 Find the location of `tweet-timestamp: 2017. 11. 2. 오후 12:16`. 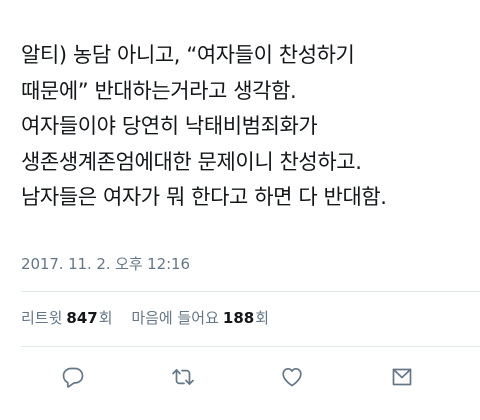

tweet-timestamp: 2017. 11. 2. 오후 12:16 is located at coordinates (105, 264).